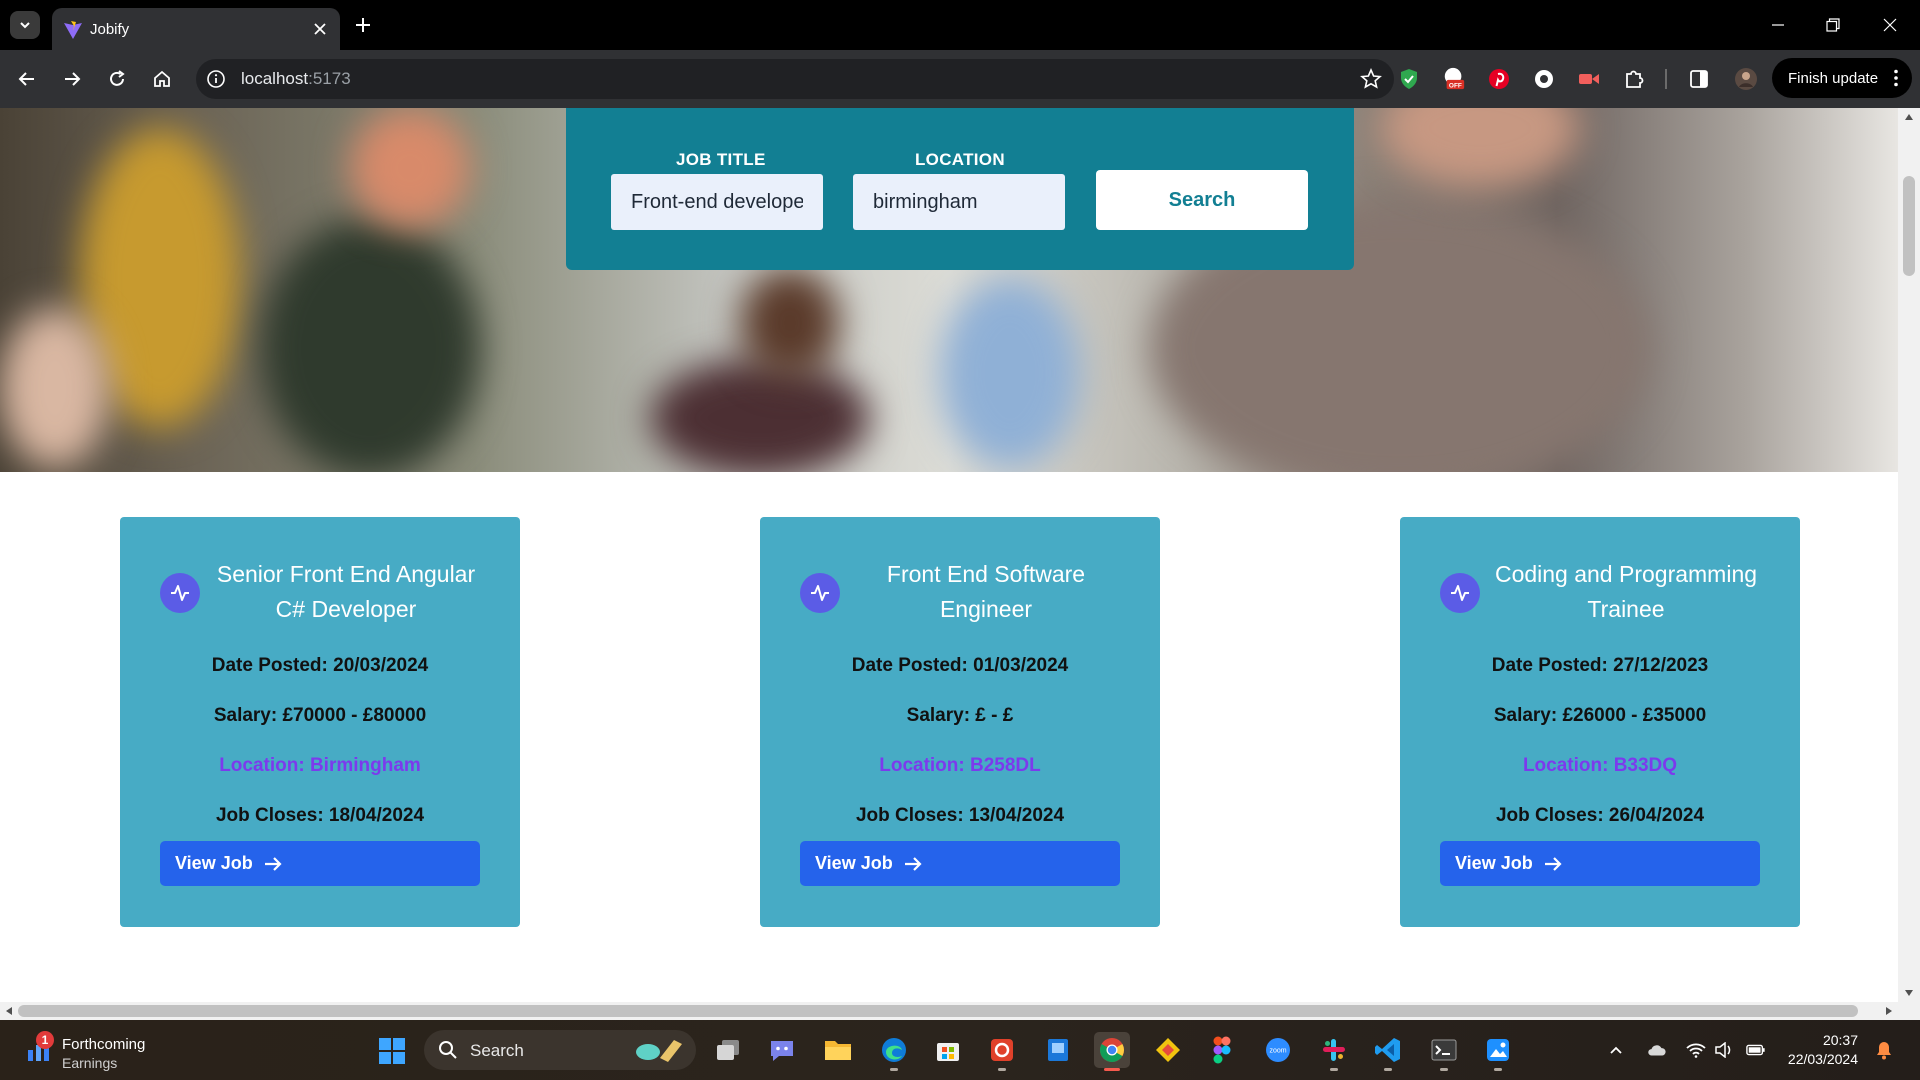  I want to click on triangle-left-icon, so click(9, 1011).